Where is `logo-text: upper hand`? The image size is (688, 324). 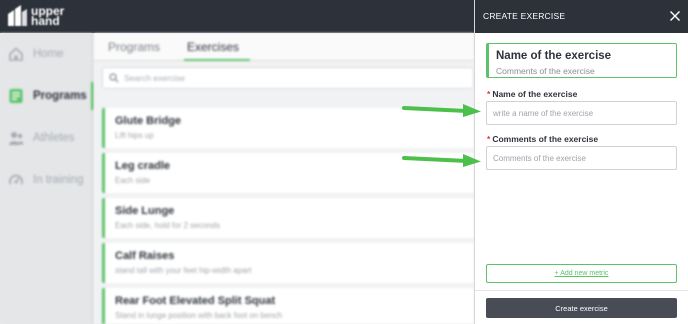 logo-text: upper hand is located at coordinates (51, 16).